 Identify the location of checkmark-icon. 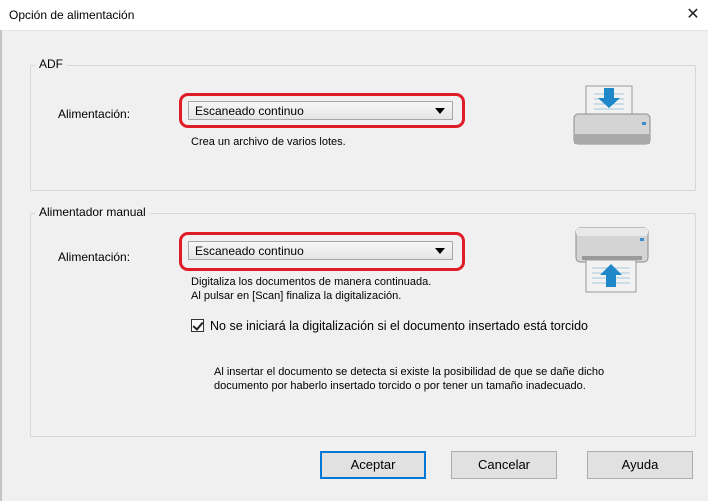
(198, 325).